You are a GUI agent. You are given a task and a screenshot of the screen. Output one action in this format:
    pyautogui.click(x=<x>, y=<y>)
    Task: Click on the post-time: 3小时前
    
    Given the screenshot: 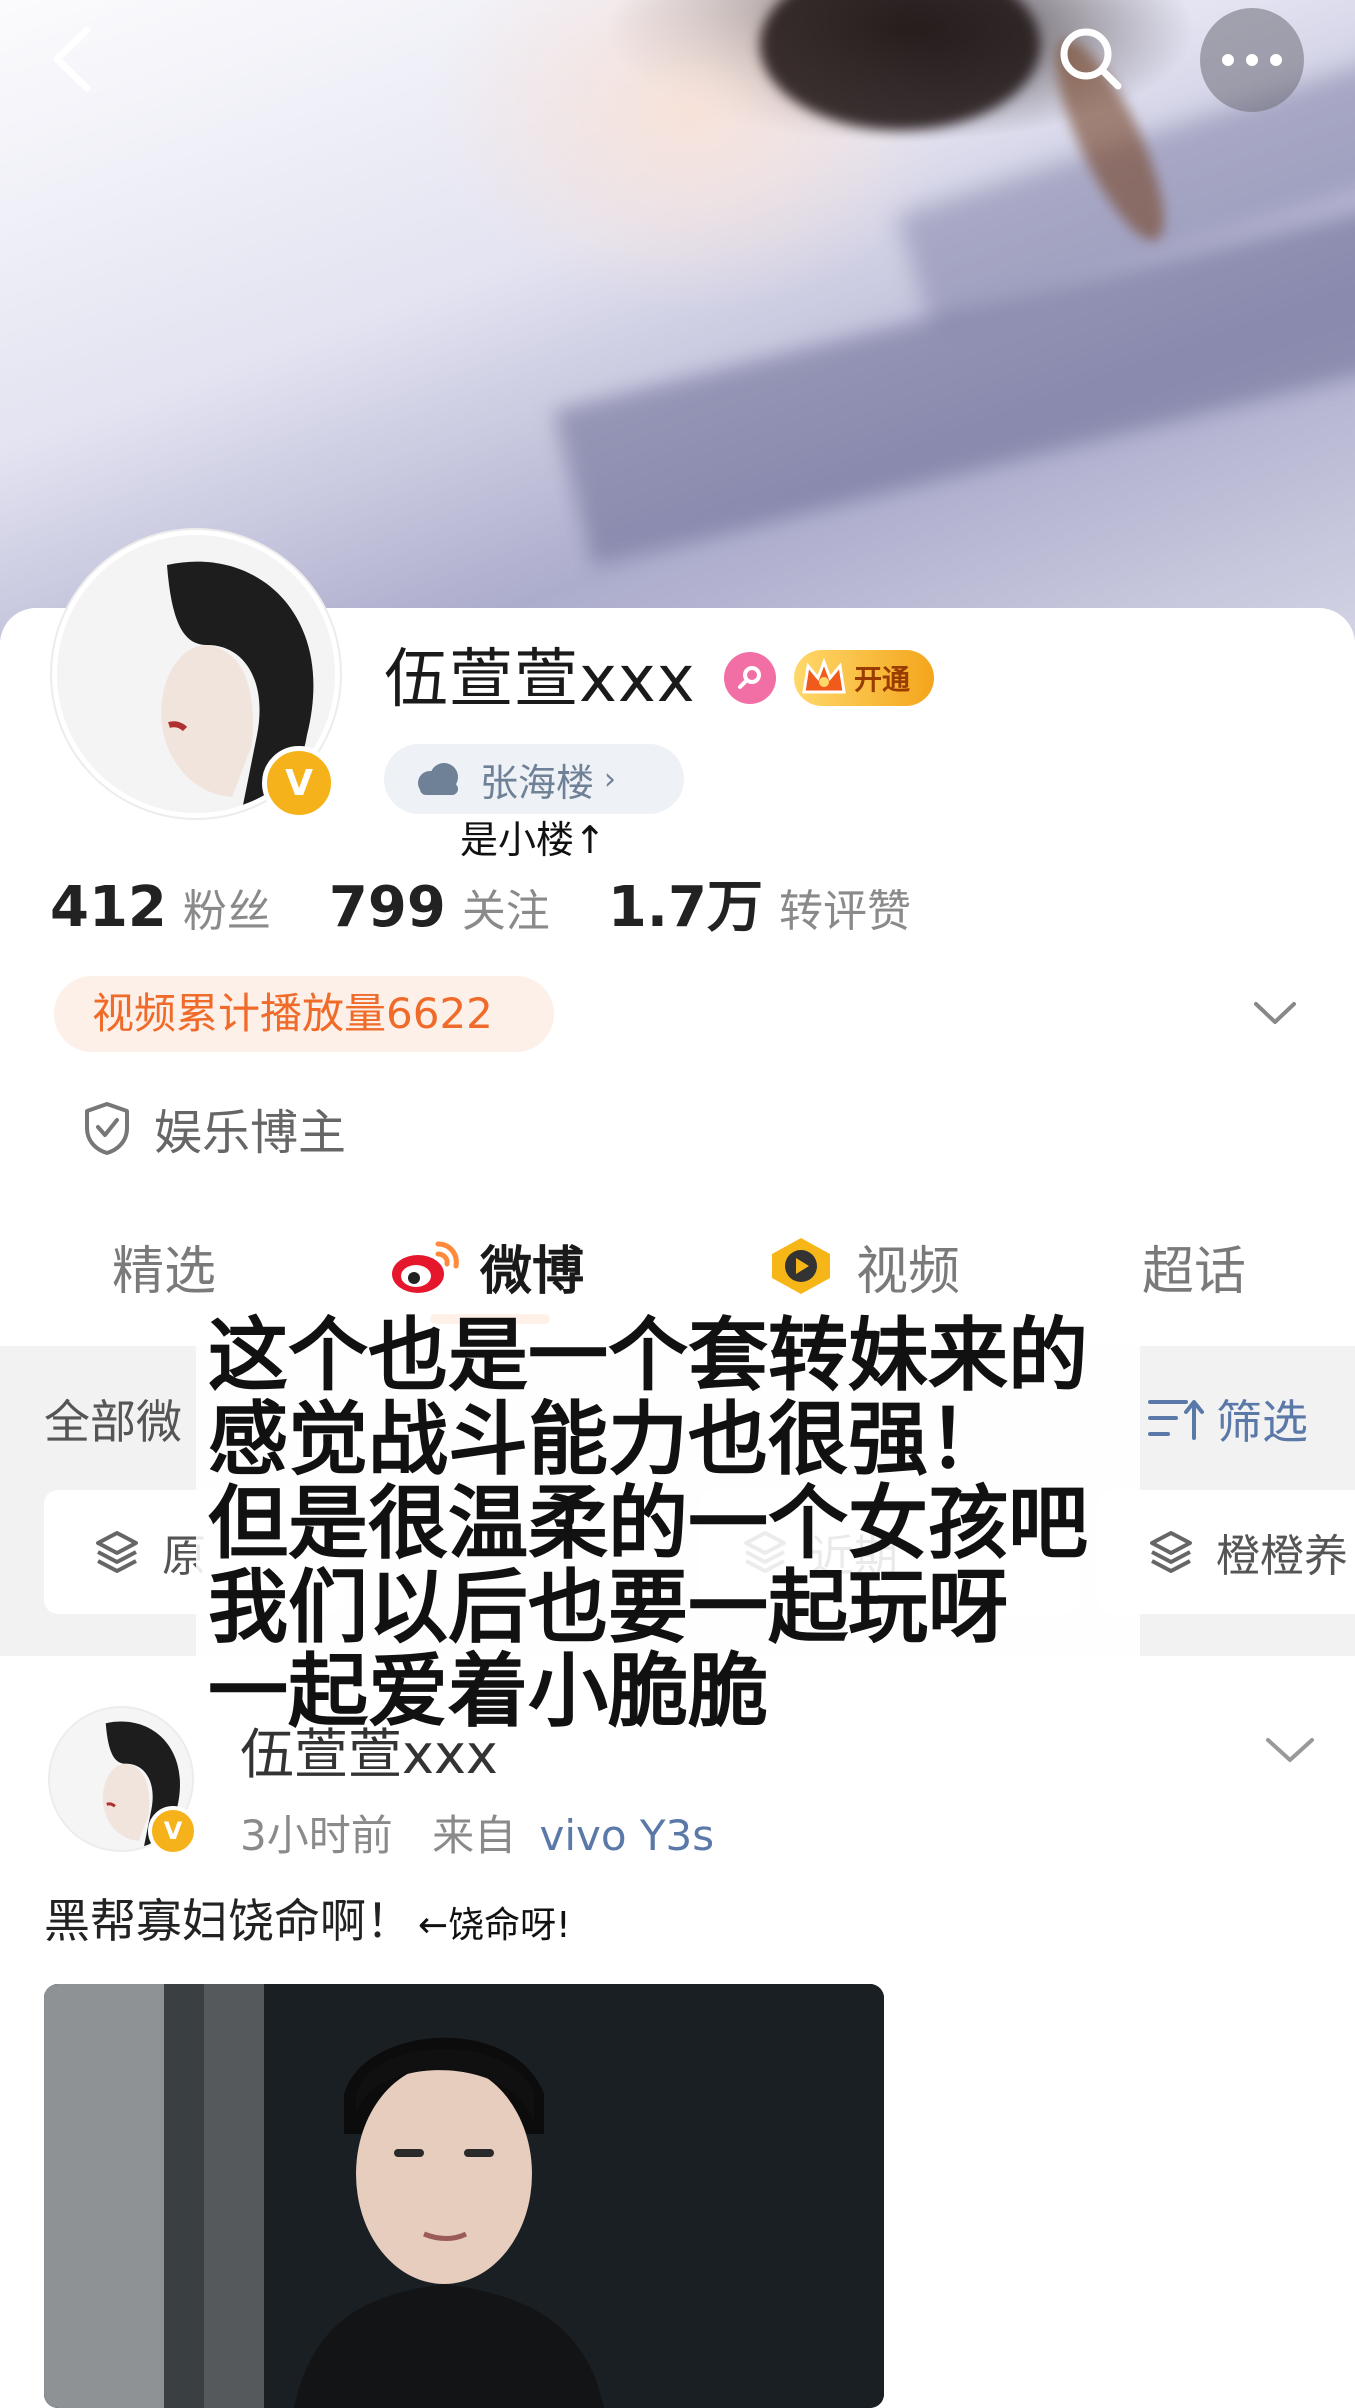 What is the action you would take?
    pyautogui.click(x=316, y=1835)
    